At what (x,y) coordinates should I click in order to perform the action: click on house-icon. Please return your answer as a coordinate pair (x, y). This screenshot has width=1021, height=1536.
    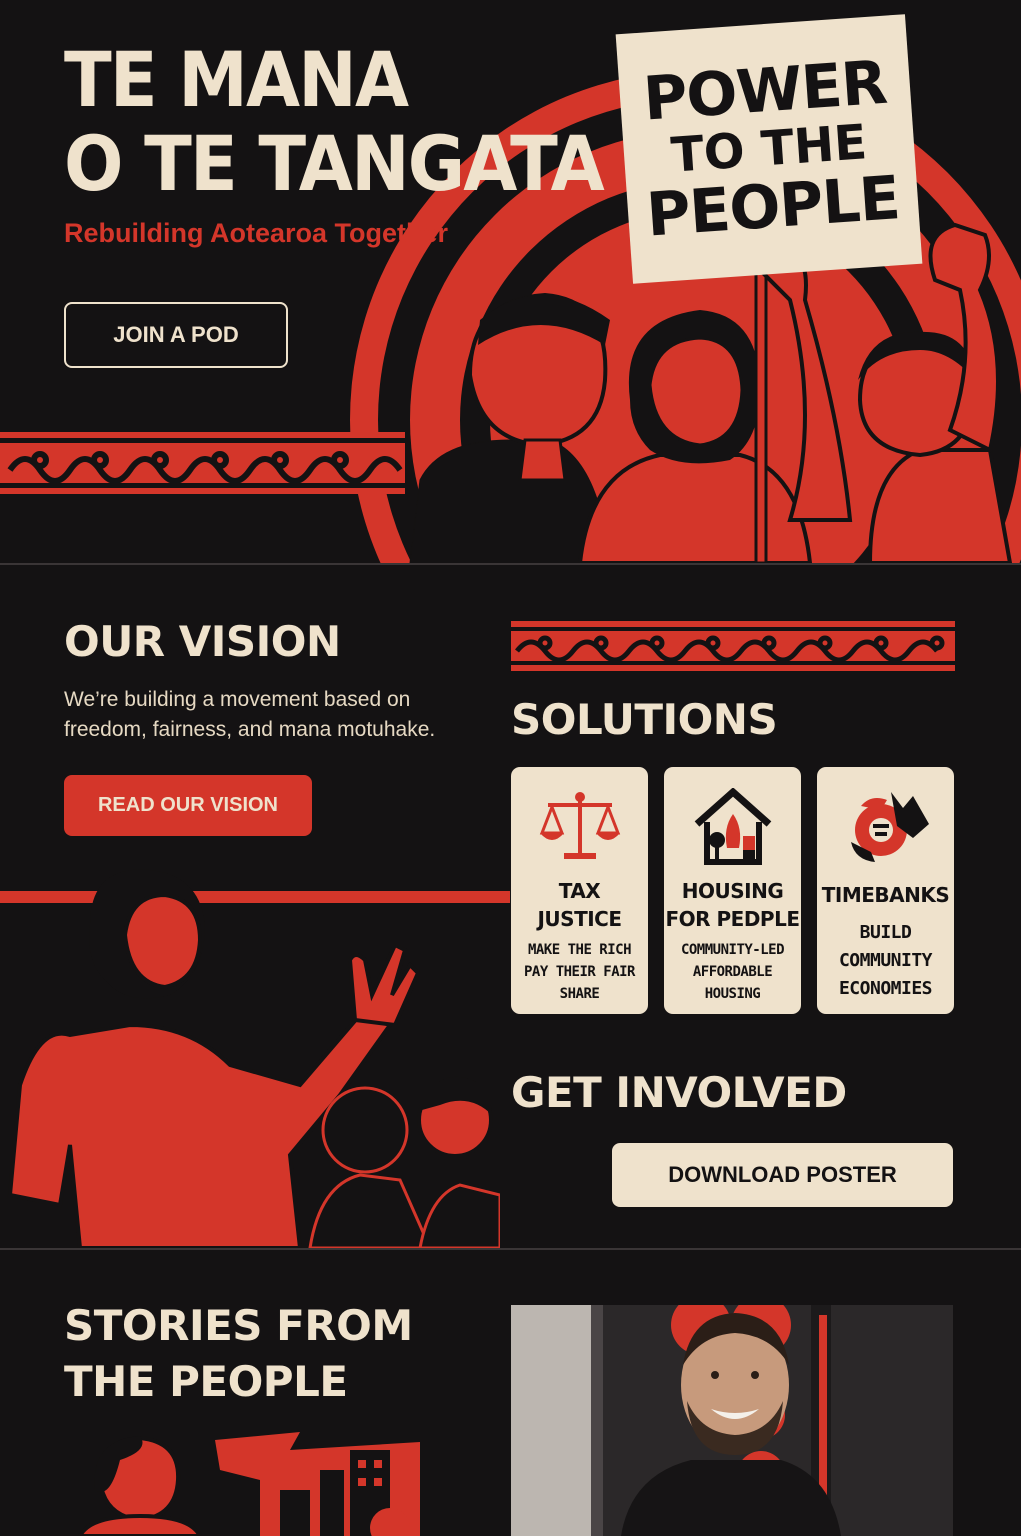
    Looking at the image, I should click on (733, 827).